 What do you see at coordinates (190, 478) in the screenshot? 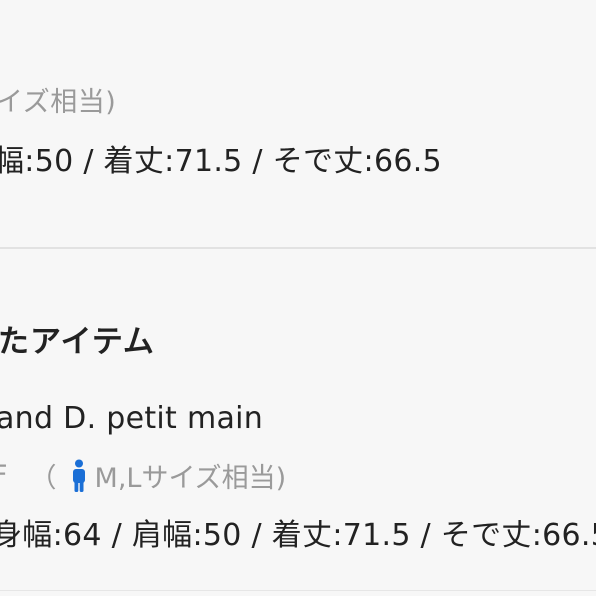
I see `size-label: M,Lサイズ相当)` at bounding box center [190, 478].